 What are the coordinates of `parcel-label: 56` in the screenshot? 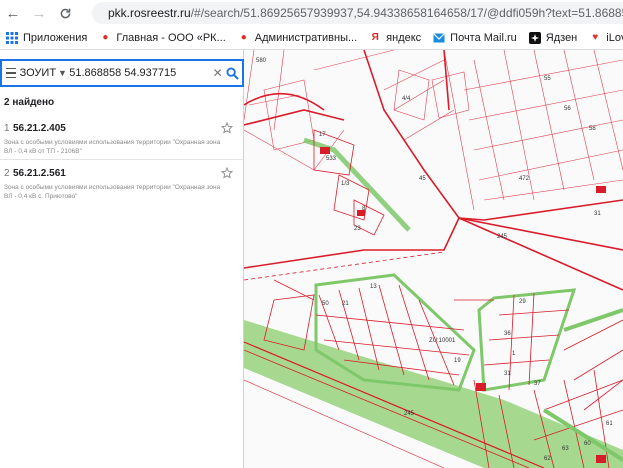 It's located at (567, 109).